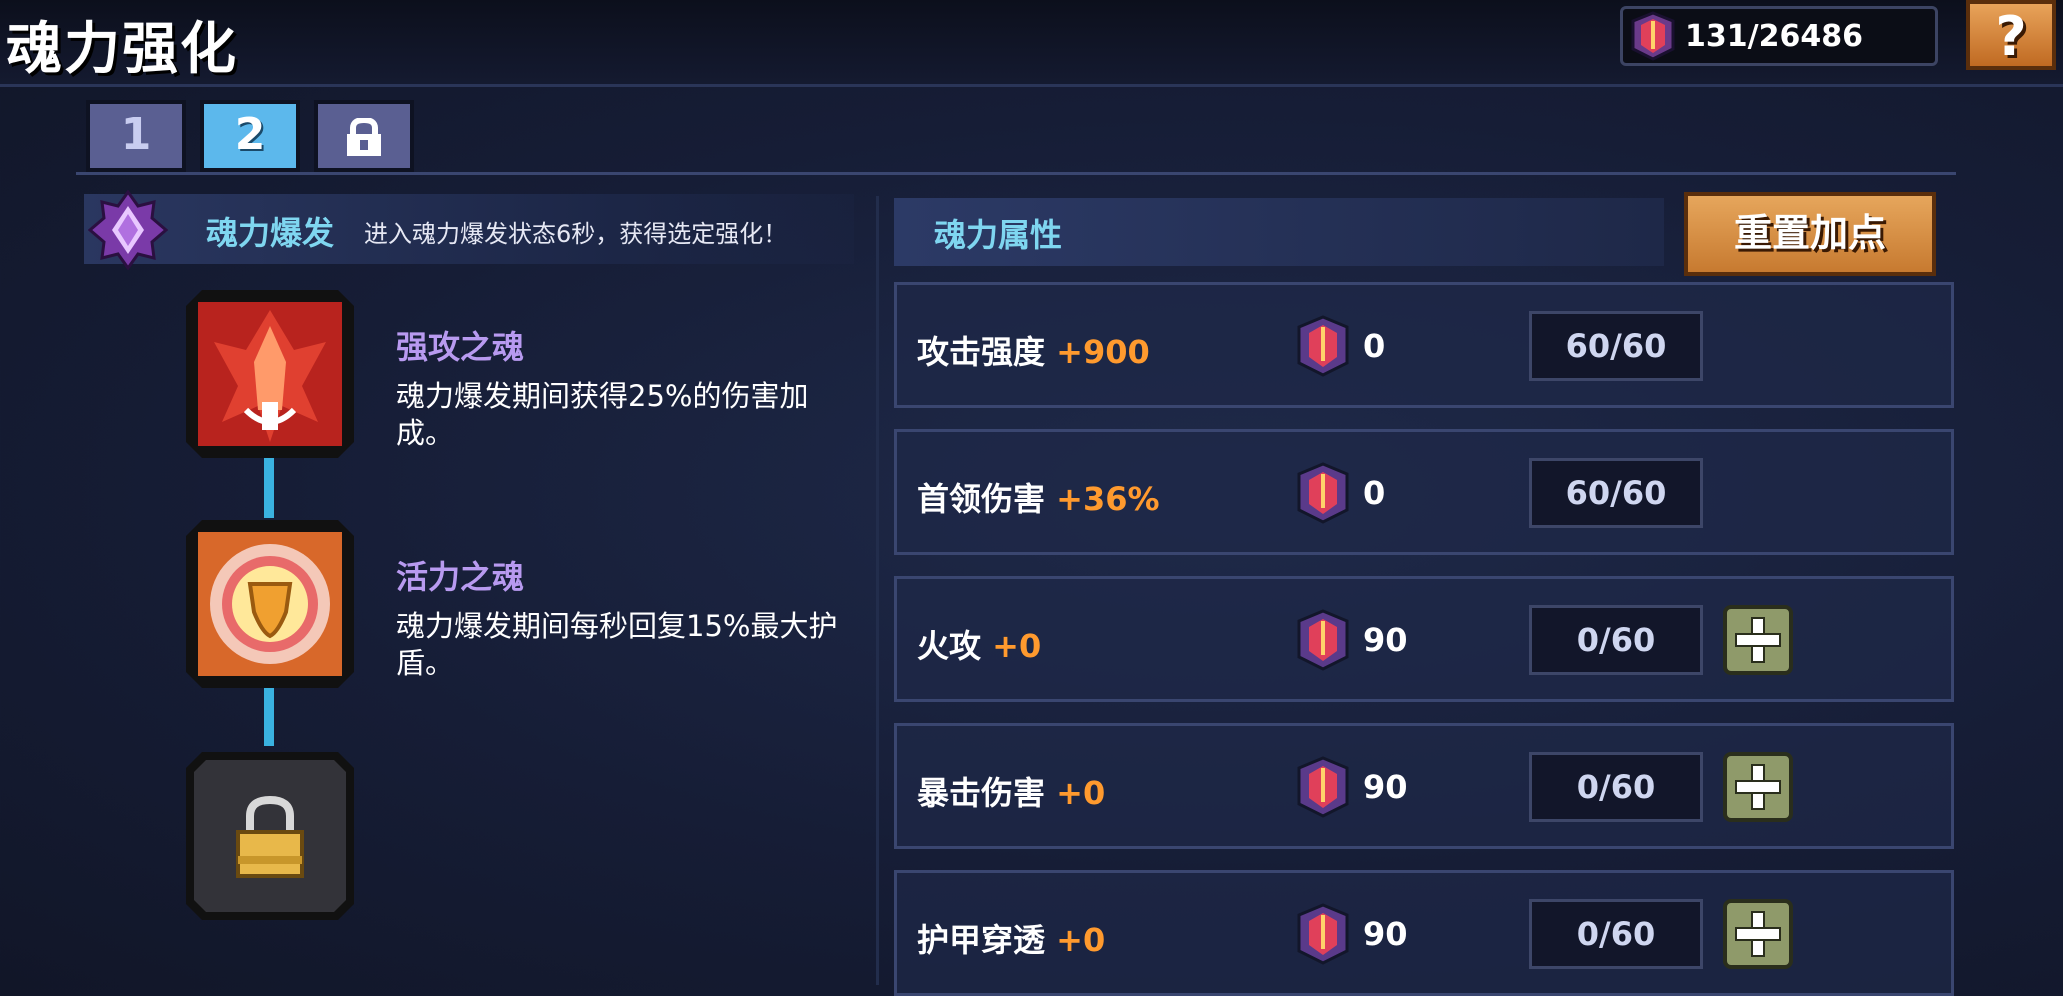 The width and height of the screenshot is (2063, 996). Describe the element at coordinates (1424, 639) in the screenshot. I see `attribute-row: 火攻 +0 90 0/60` at that location.